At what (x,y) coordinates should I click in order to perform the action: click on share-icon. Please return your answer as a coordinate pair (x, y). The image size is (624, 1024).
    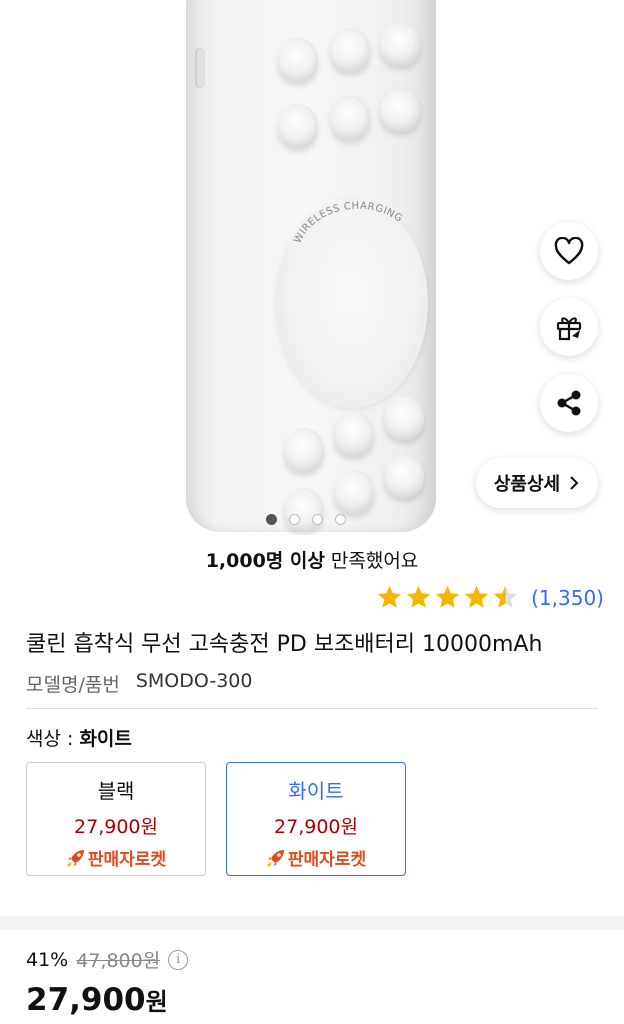
    Looking at the image, I should click on (569, 403).